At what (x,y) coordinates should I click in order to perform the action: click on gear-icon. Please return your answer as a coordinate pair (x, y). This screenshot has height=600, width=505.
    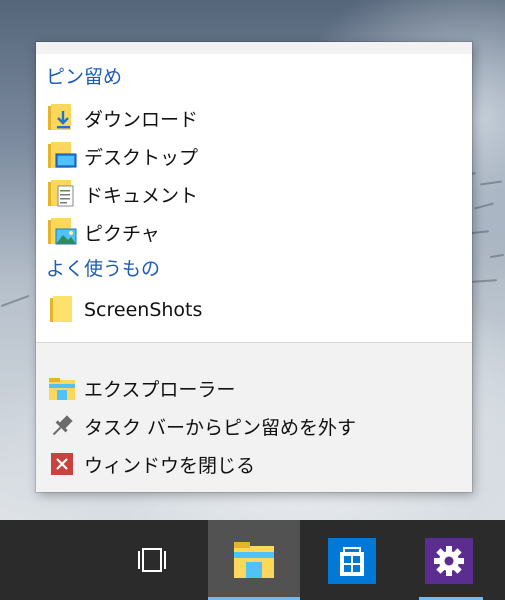
    Looking at the image, I should click on (449, 563).